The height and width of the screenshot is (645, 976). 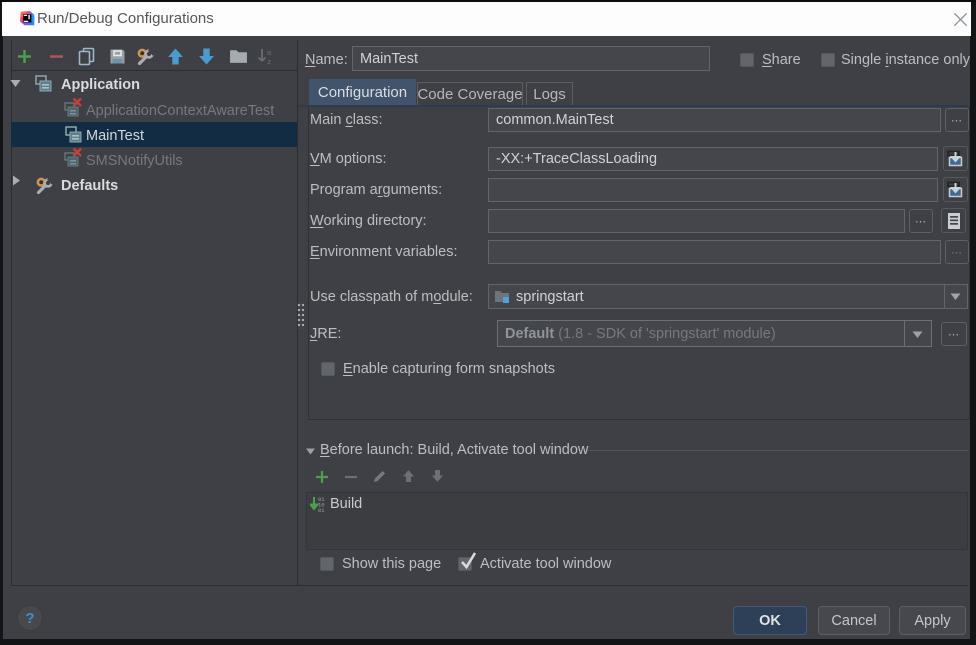 I want to click on svg-text: 01, so click(x=321, y=509).